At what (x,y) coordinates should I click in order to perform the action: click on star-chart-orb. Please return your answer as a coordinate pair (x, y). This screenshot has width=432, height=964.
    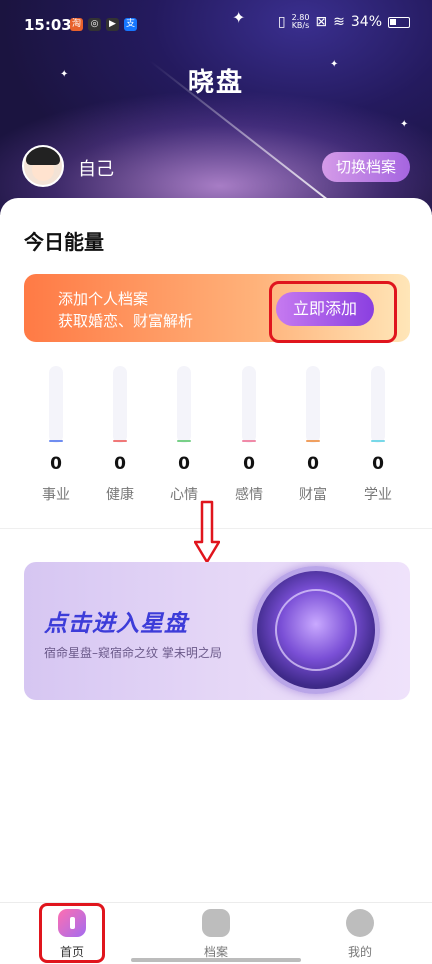
    Looking at the image, I should click on (316, 630).